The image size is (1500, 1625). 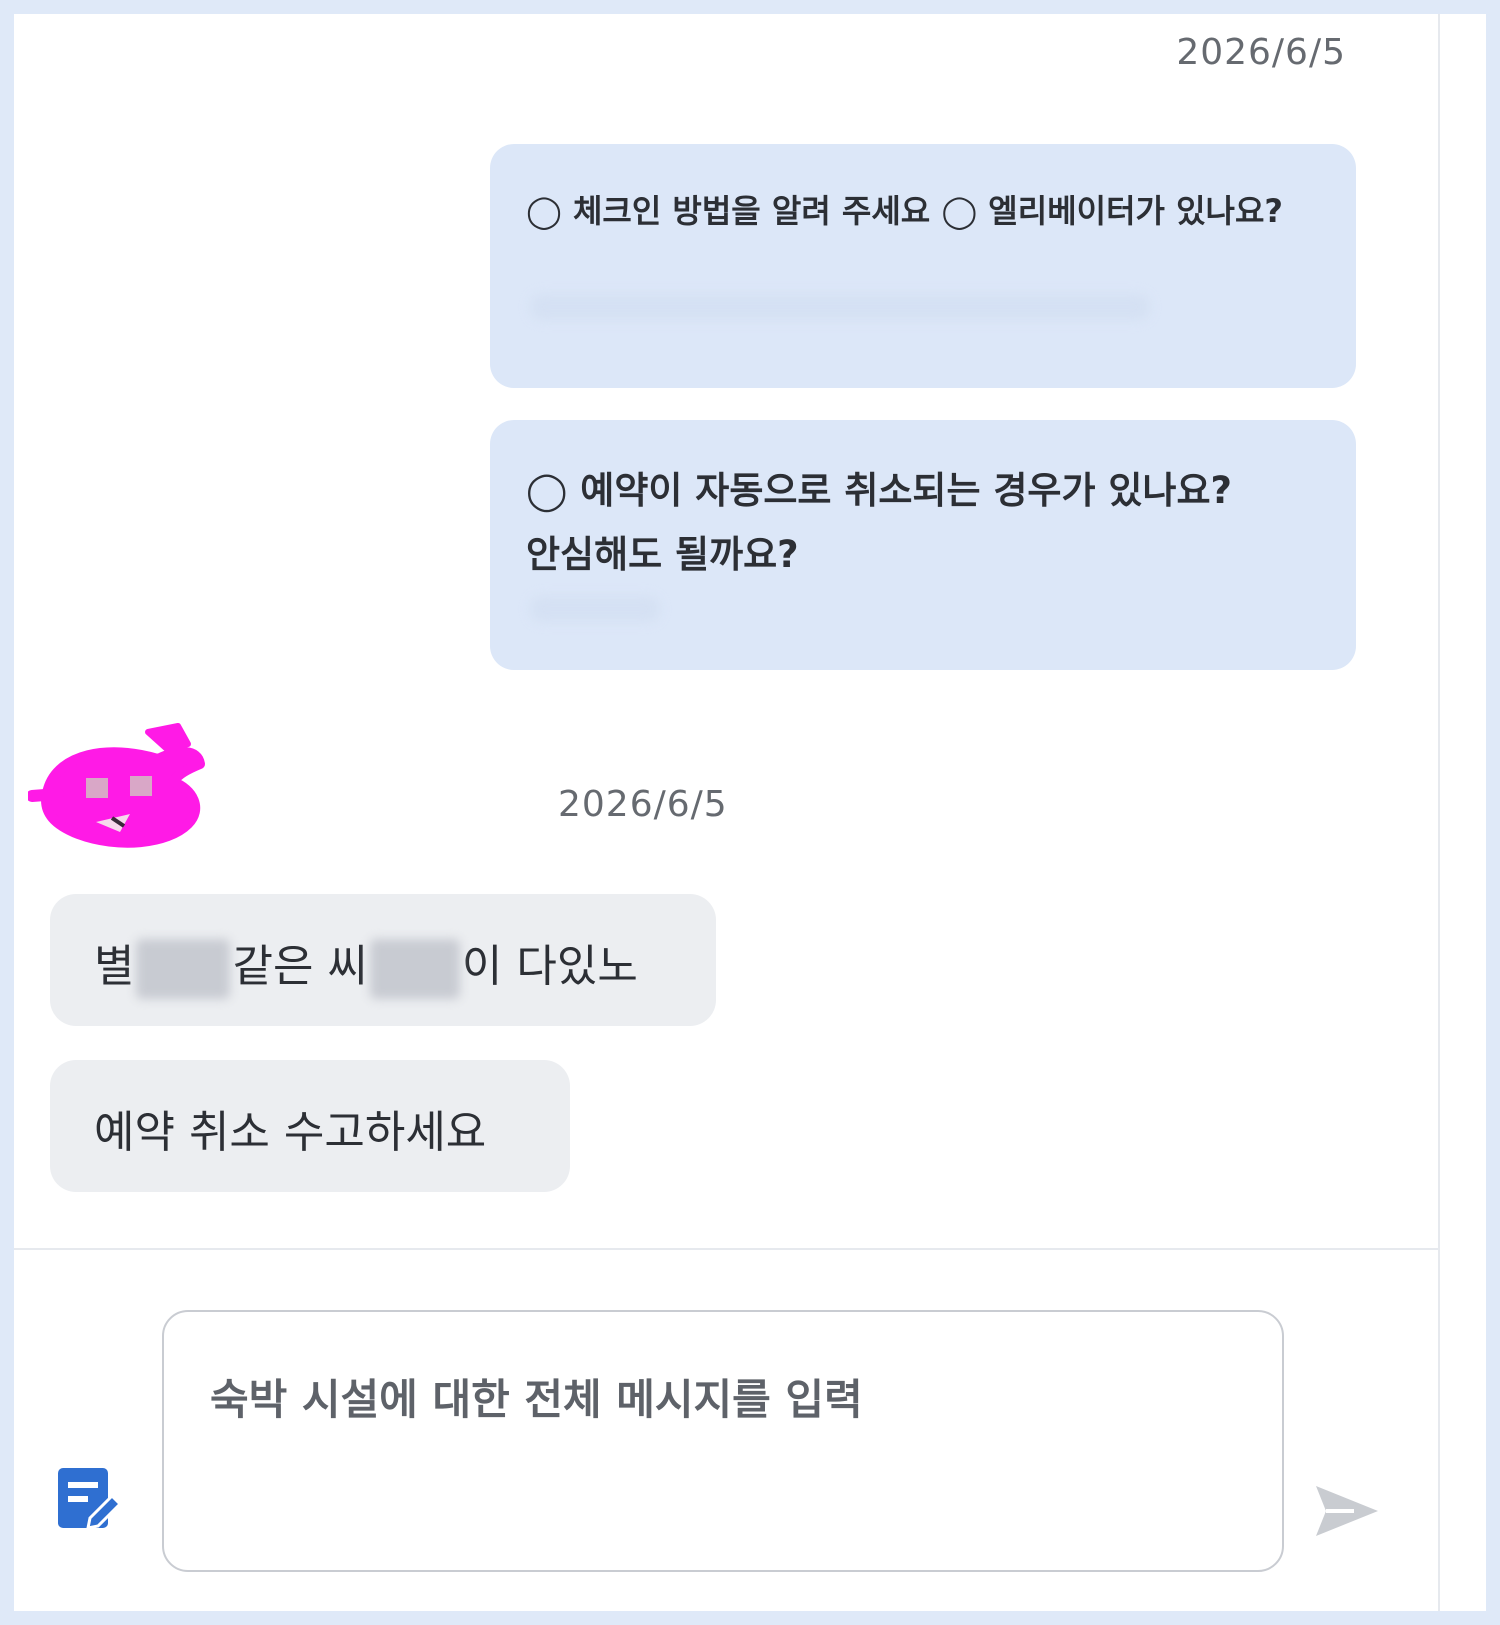 What do you see at coordinates (904, 211) in the screenshot?
I see `outgoing-message-1-text: ◯ 체크인 방법을 알려 주세요 ◯ 엘리베이터가 있나요?` at bounding box center [904, 211].